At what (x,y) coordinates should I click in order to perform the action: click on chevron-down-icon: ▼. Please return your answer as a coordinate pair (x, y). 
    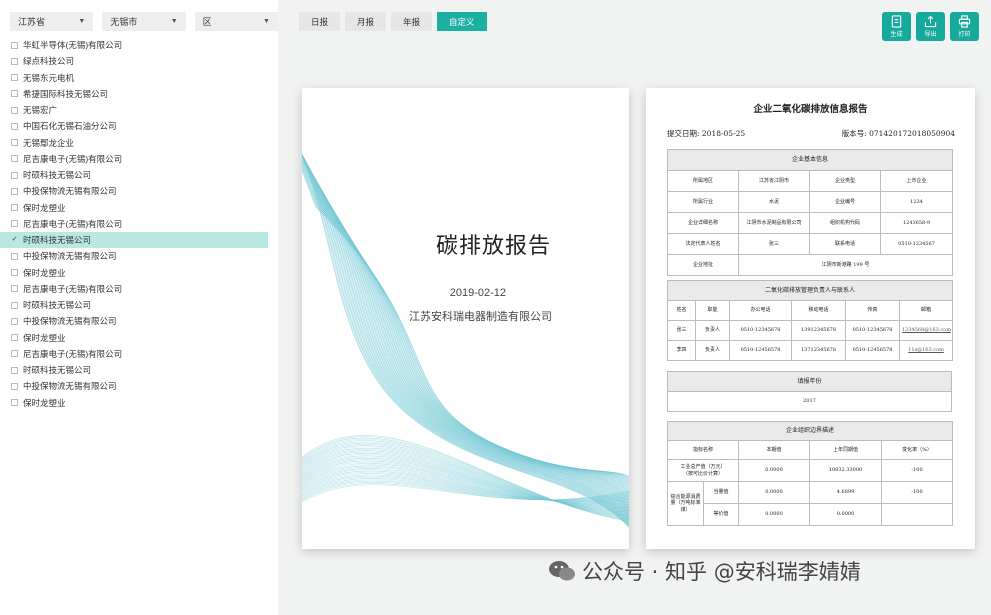
    Looking at the image, I should click on (266, 21).